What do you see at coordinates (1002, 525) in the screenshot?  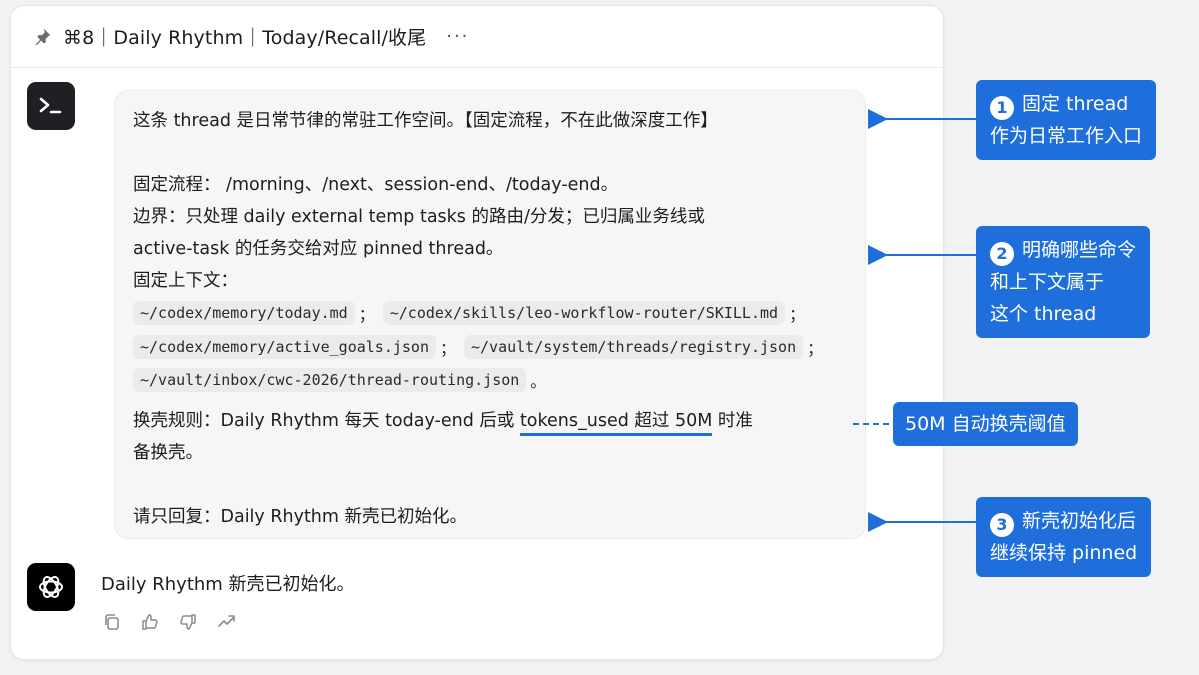 I see `callout-number: 3` at bounding box center [1002, 525].